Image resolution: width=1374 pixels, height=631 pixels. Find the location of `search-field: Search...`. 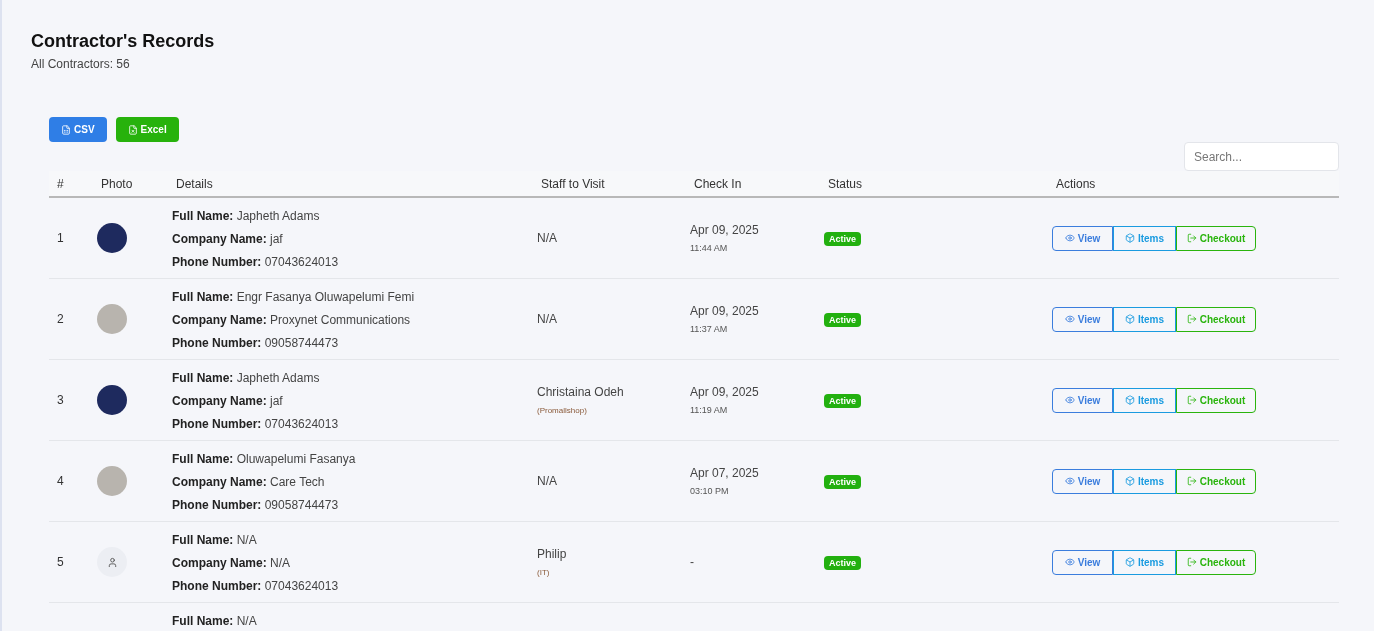

search-field: Search... is located at coordinates (1261, 156).